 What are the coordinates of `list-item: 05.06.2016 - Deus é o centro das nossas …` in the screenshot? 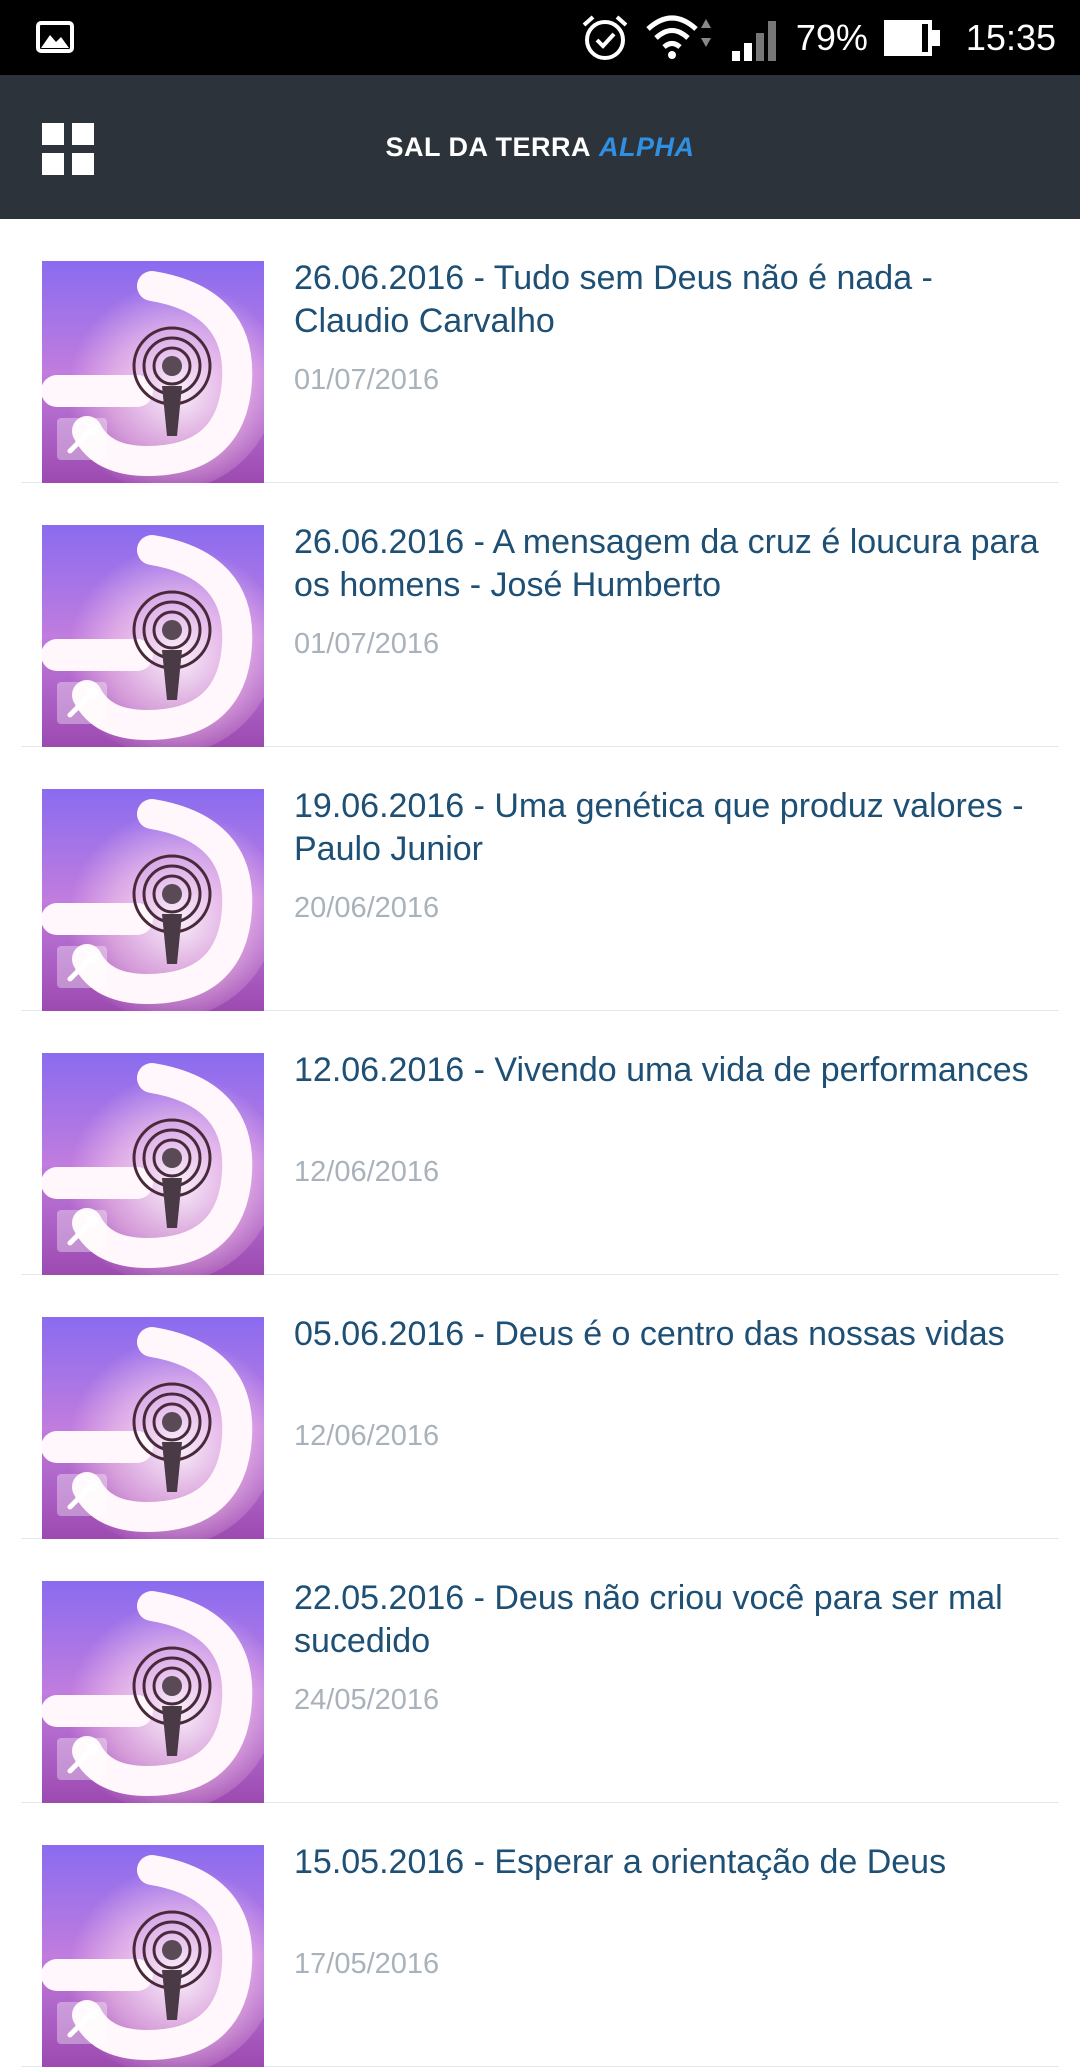 It's located at (540, 1407).